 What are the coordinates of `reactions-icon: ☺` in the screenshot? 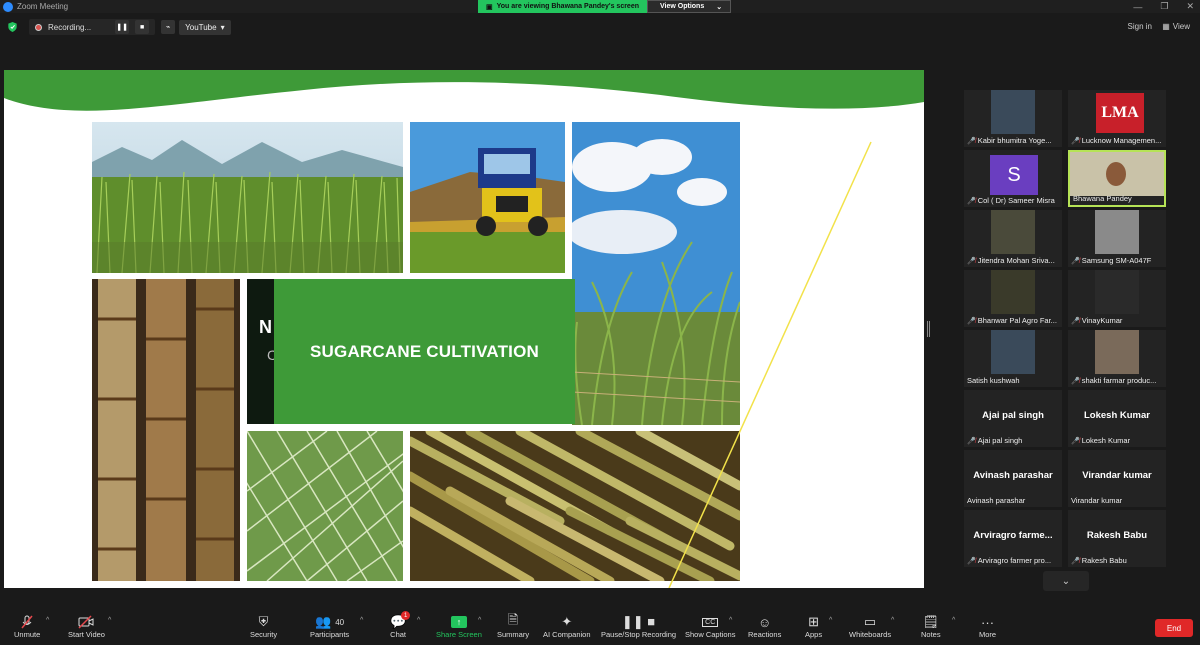 It's located at (765, 622).